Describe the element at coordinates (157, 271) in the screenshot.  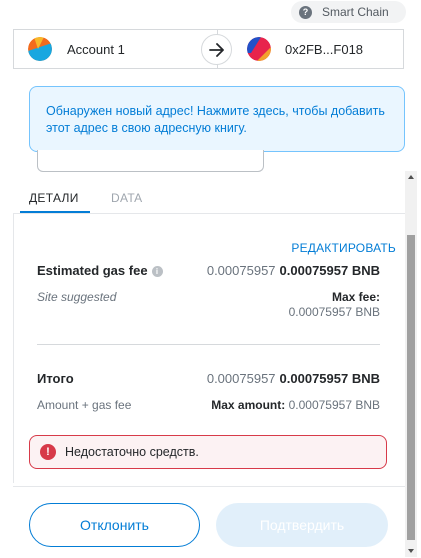
I see `info-icon: i` at that location.